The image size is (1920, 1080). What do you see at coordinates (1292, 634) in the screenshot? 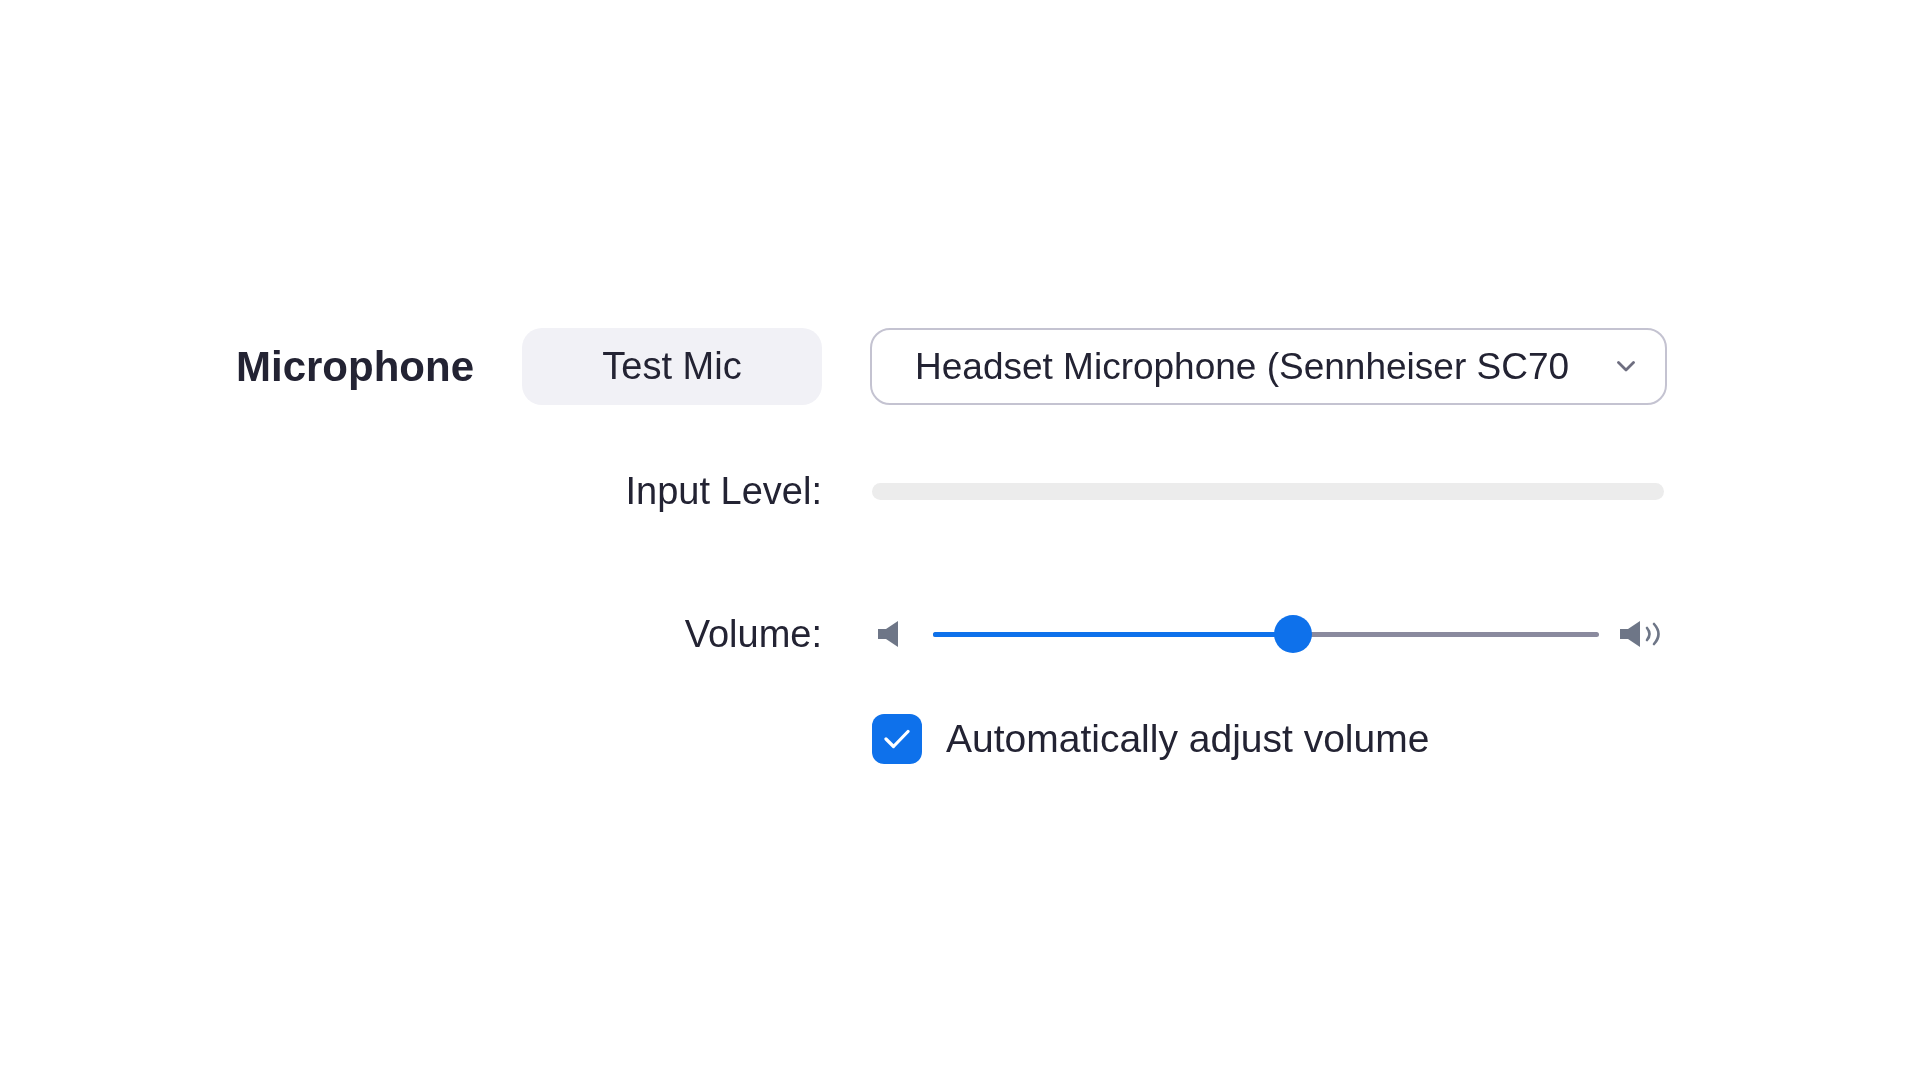
I see `slider-thumb` at bounding box center [1292, 634].